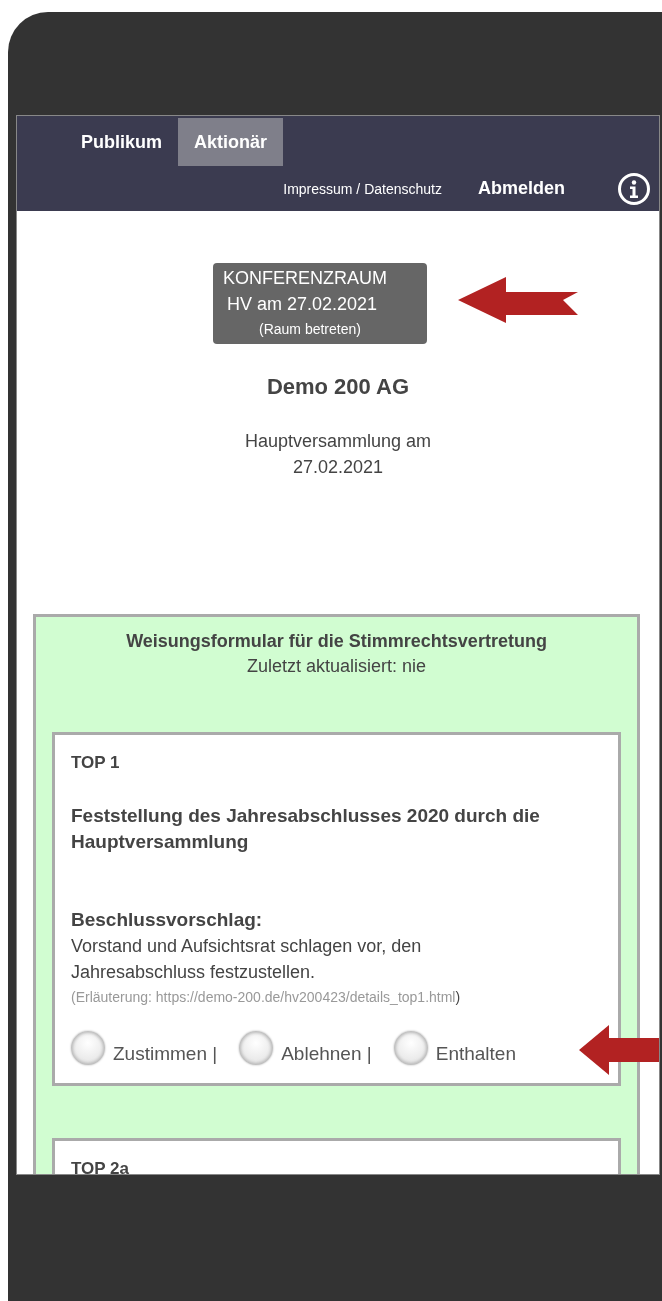 Image resolution: width=662 pixels, height=1301 pixels. I want to click on last-updated: Zuletzt aktualisiert: nie, so click(336, 666).